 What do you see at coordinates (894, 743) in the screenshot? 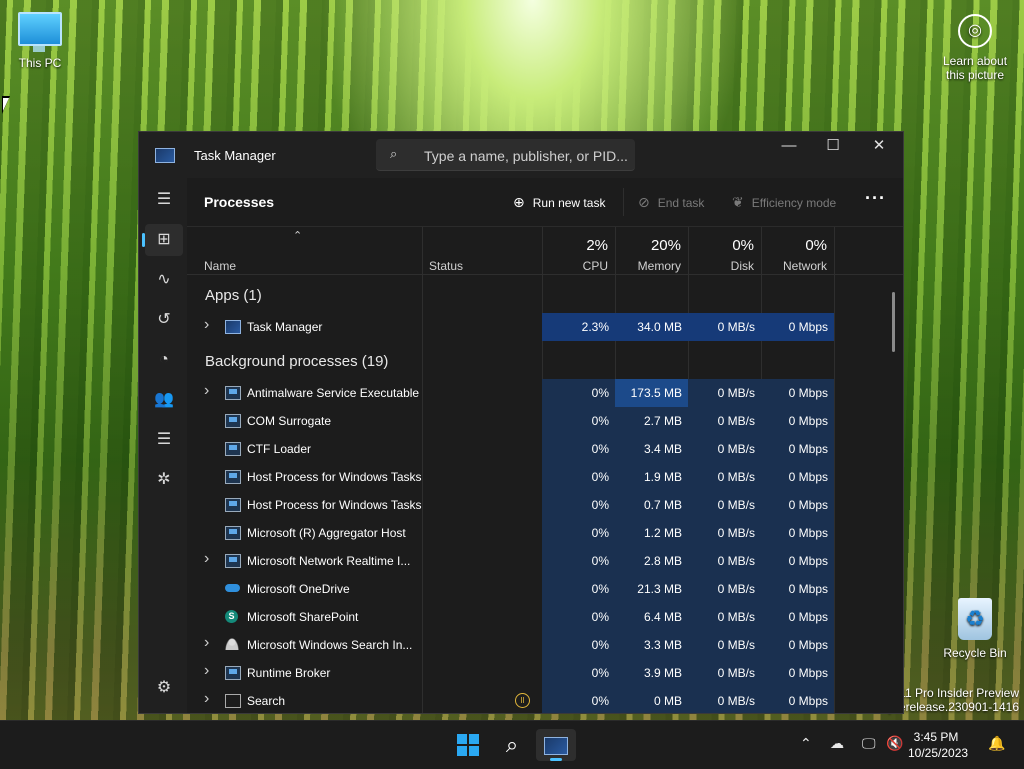
I see `volume-muted-icon: 🔇` at bounding box center [894, 743].